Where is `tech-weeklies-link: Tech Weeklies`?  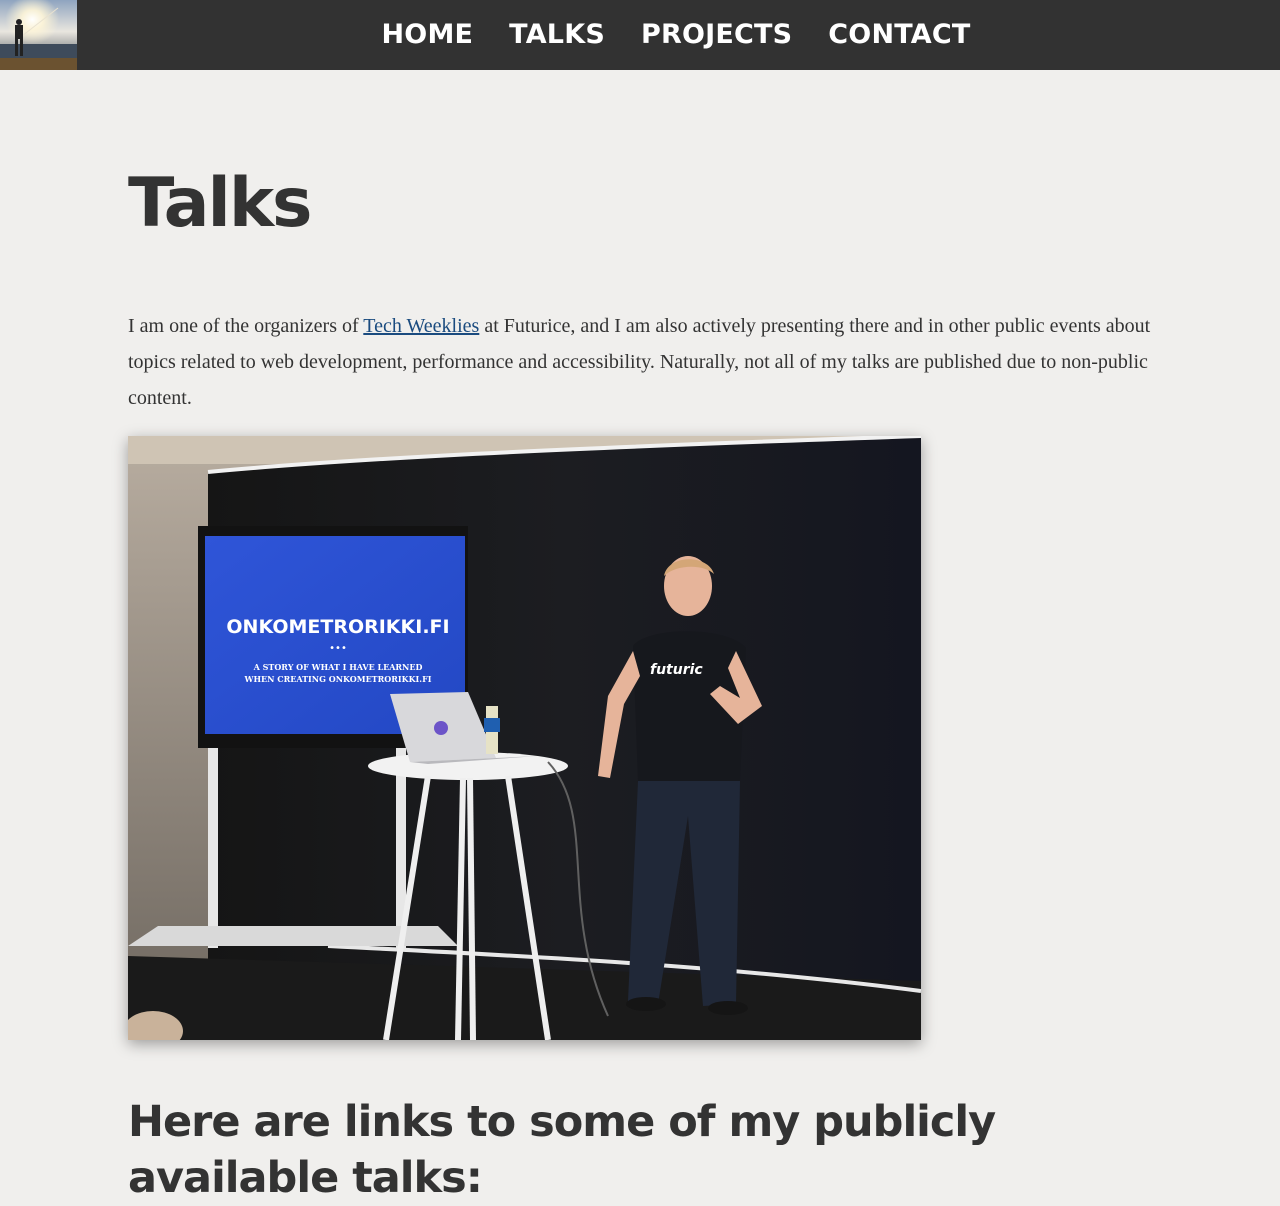 tech-weeklies-link: Tech Weeklies is located at coordinates (421, 326).